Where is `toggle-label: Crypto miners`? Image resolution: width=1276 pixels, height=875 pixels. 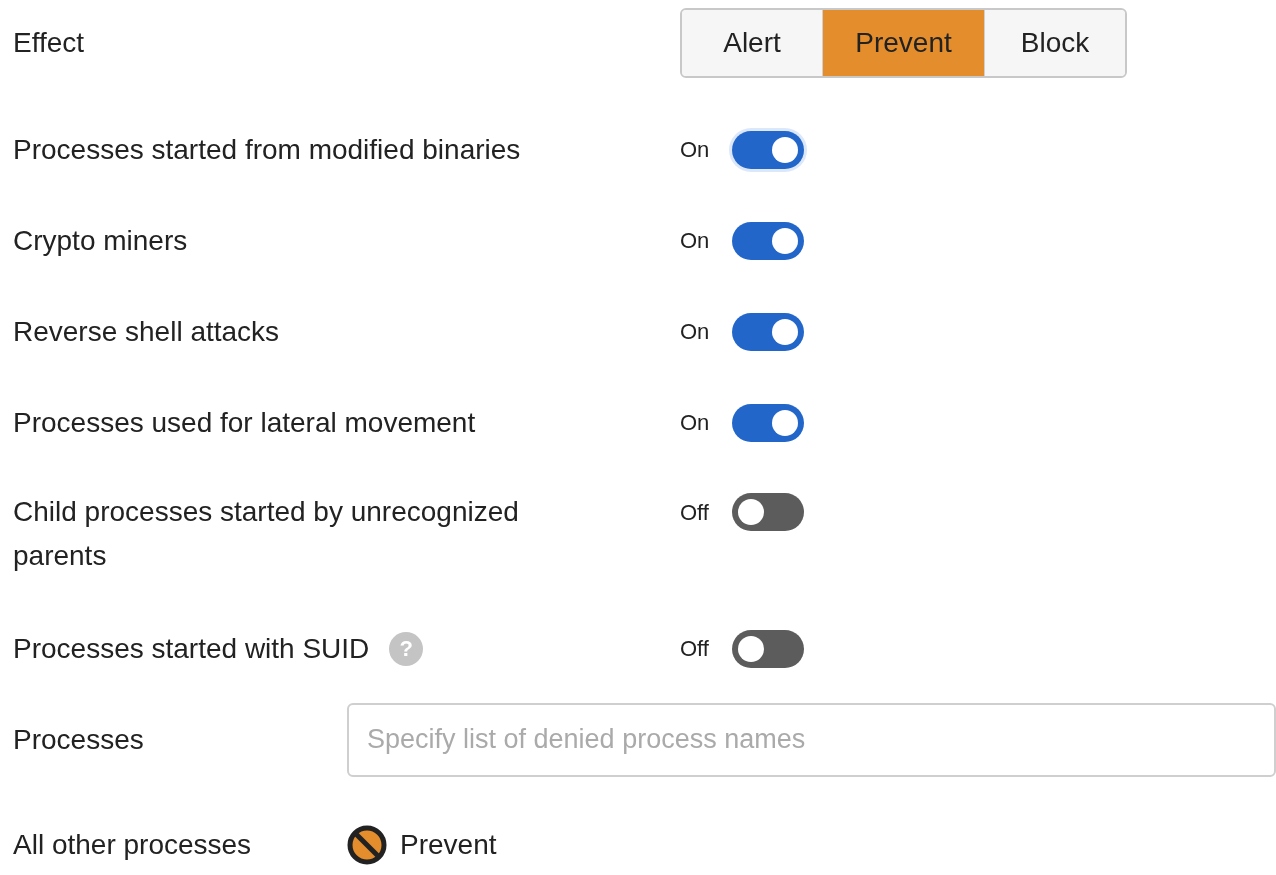
toggle-label: Crypto miners is located at coordinates (100, 240).